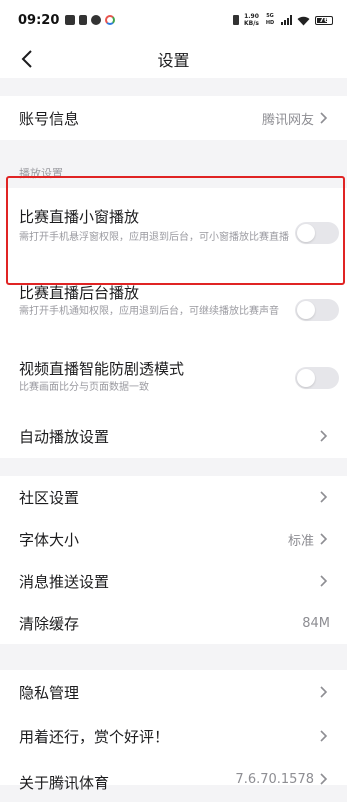  What do you see at coordinates (49, 539) in the screenshot?
I see `font-size-label: 字体大小` at bounding box center [49, 539].